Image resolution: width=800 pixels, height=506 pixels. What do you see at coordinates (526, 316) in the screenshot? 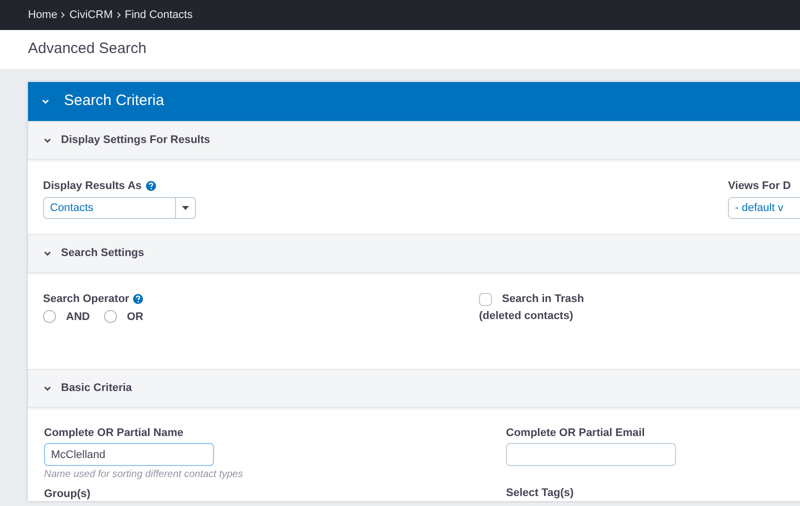
I see `checkbox-note: (deleted contacts)` at bounding box center [526, 316].